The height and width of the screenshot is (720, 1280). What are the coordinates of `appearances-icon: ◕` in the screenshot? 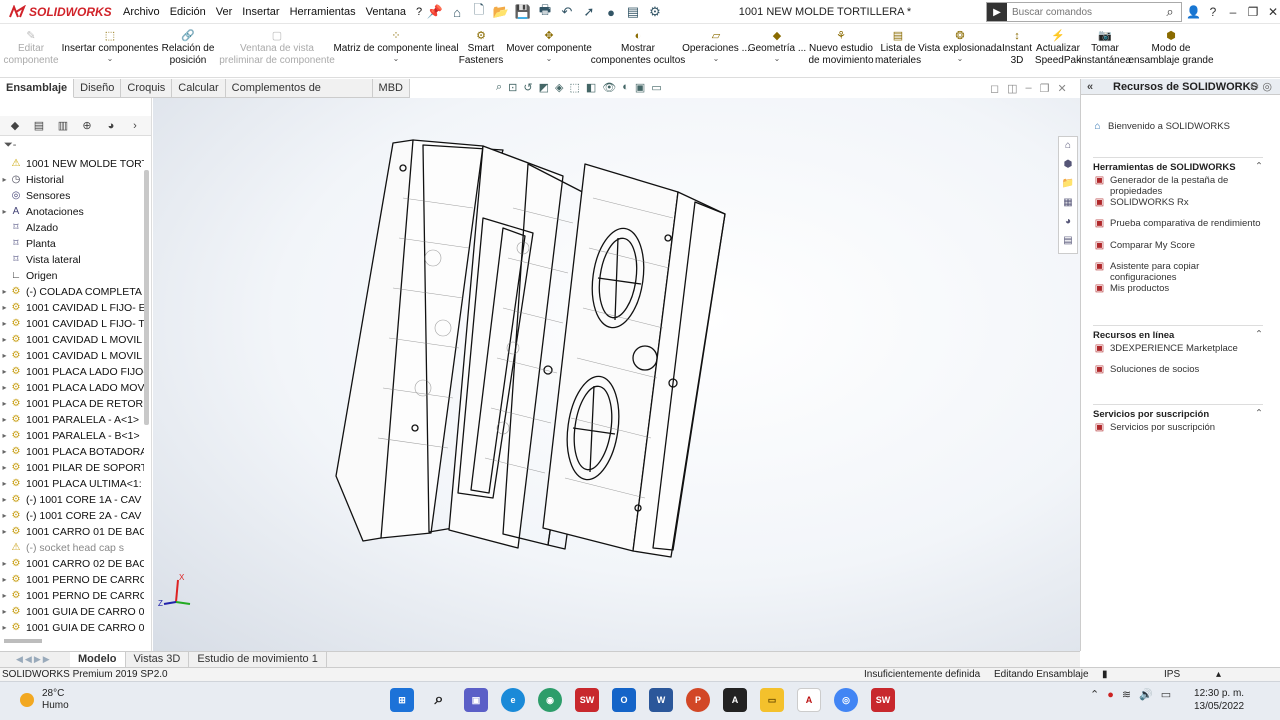 It's located at (1068, 223).